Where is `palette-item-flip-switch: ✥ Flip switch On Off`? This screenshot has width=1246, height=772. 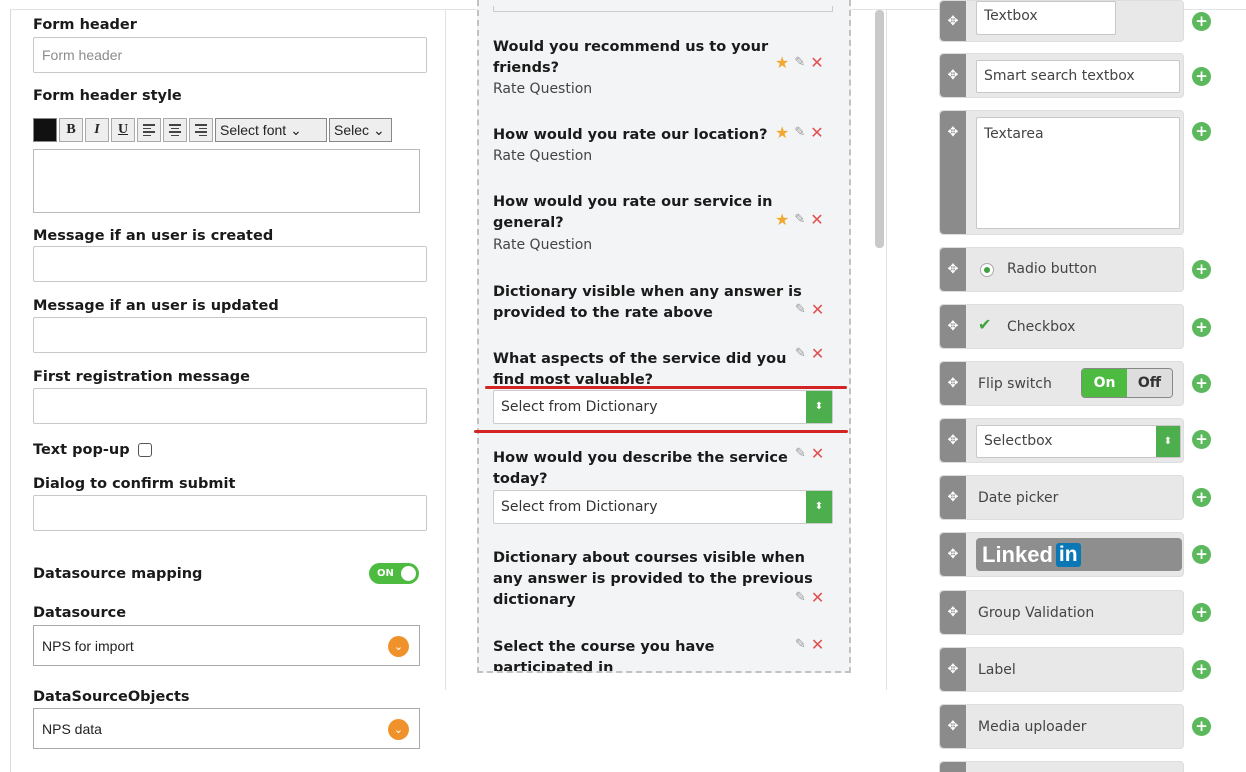
palette-item-flip-switch: ✥ Flip switch On Off is located at coordinates (1061, 383).